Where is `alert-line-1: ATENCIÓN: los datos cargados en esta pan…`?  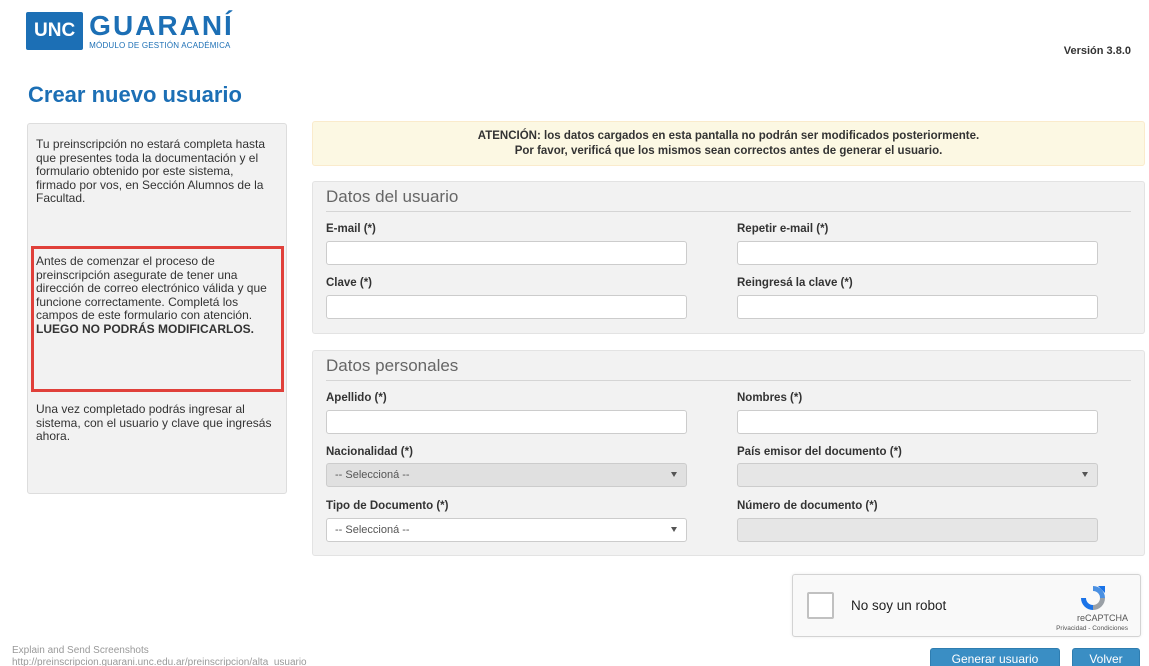
alert-line-1: ATENCIÓN: los datos cargados en esta pan… is located at coordinates (728, 136).